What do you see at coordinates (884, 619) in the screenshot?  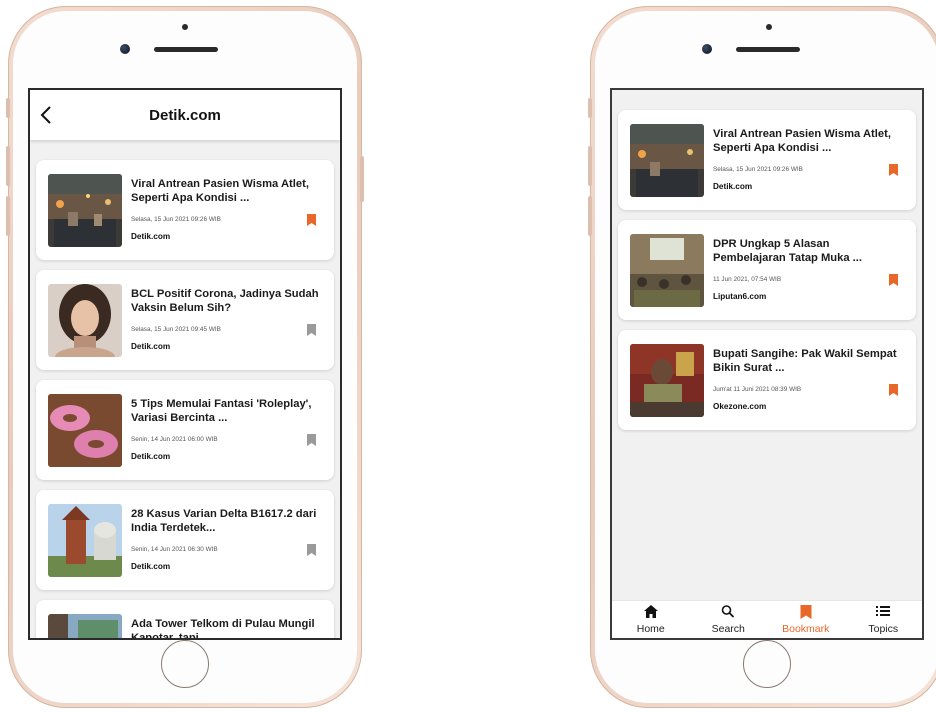 I see `nav-topics: Topics` at bounding box center [884, 619].